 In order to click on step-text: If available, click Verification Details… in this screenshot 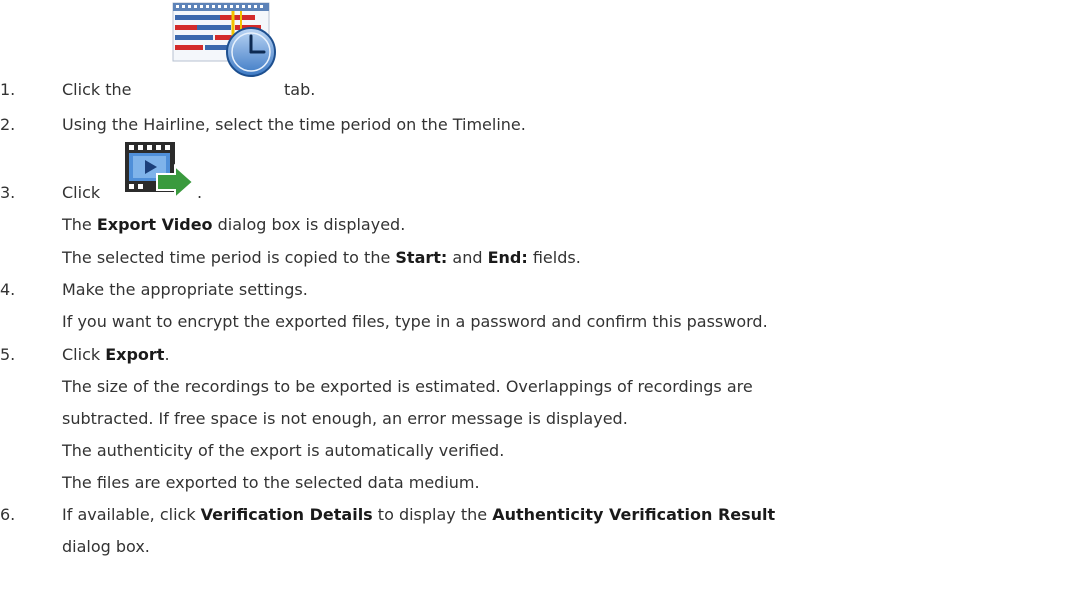, I will do `click(419, 514)`.